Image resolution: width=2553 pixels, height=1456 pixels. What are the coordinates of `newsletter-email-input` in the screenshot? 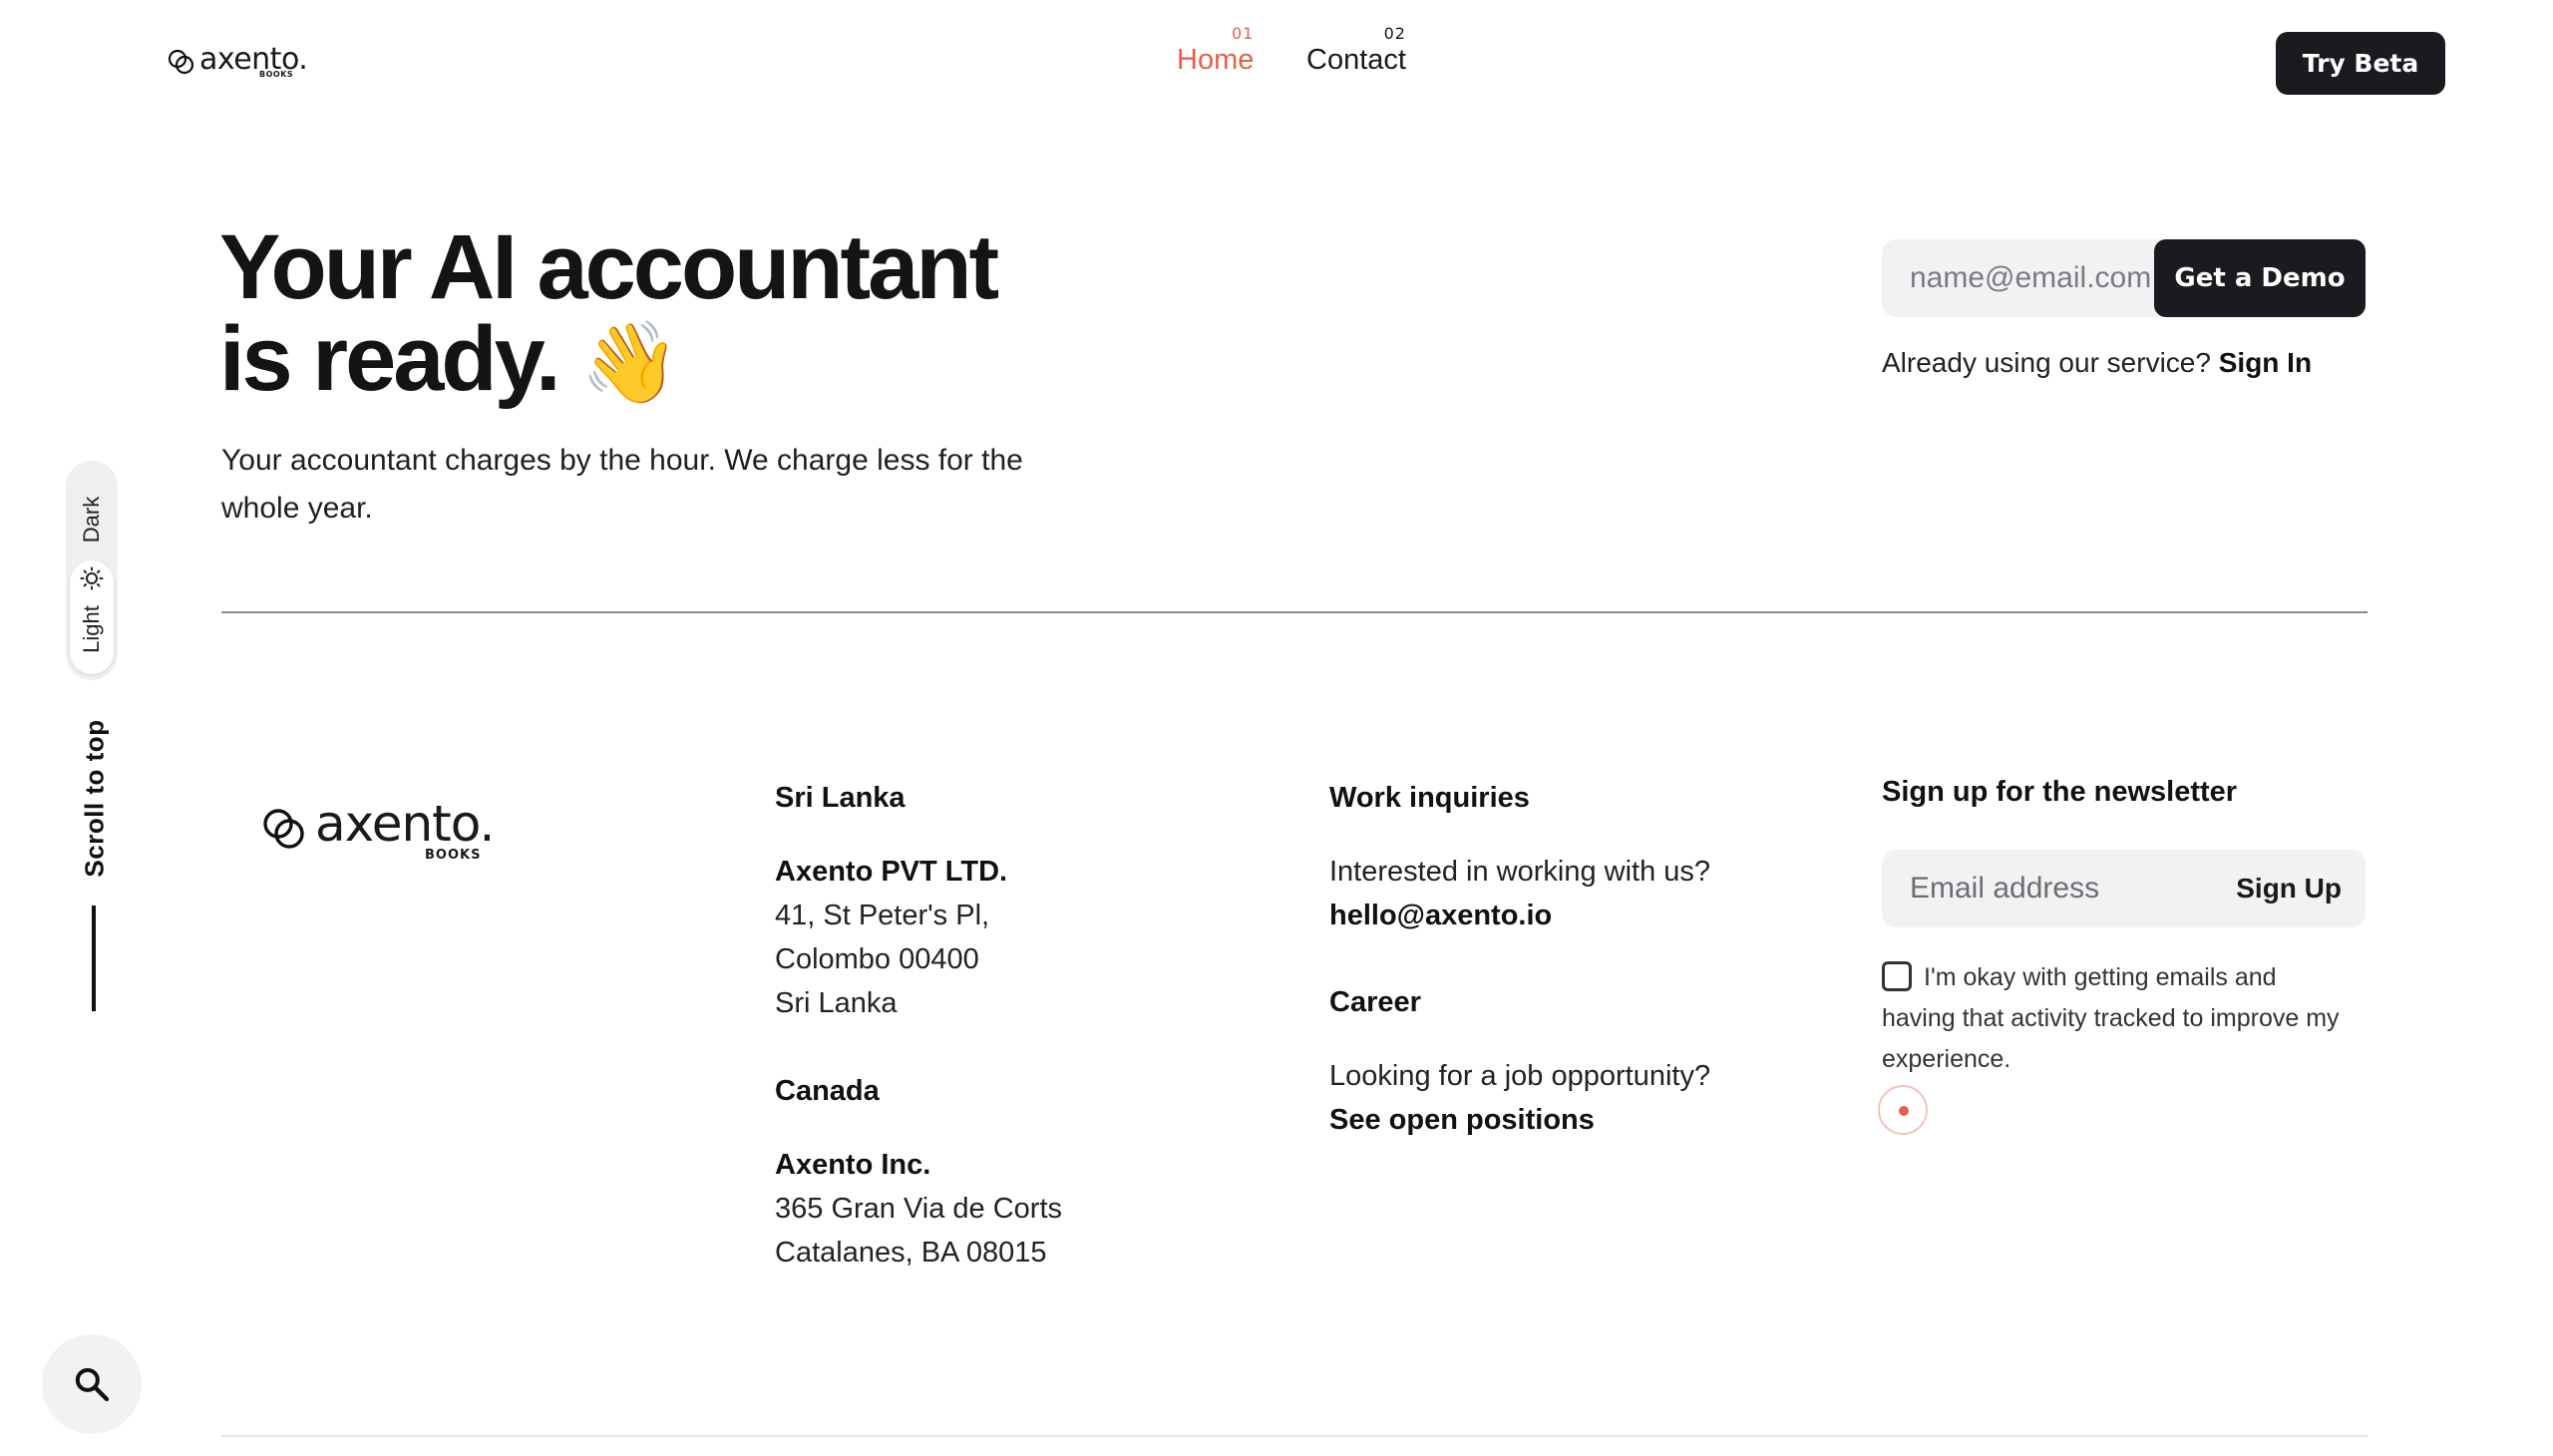 It's located at (2052, 888).